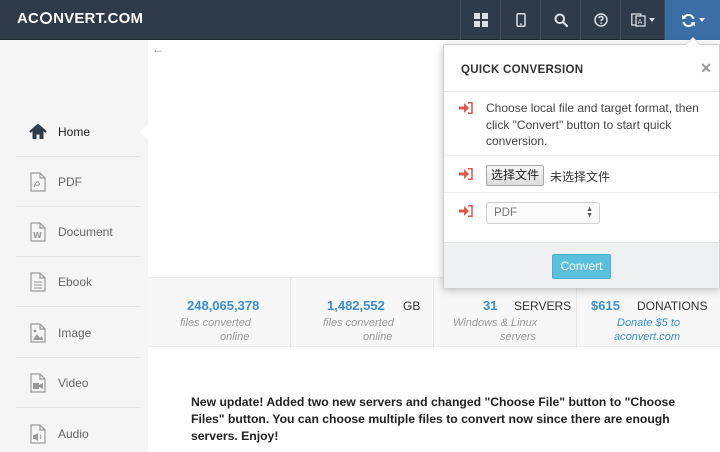 The image size is (720, 452). What do you see at coordinates (648, 323) in the screenshot?
I see `donate-link: Donate $5 to` at bounding box center [648, 323].